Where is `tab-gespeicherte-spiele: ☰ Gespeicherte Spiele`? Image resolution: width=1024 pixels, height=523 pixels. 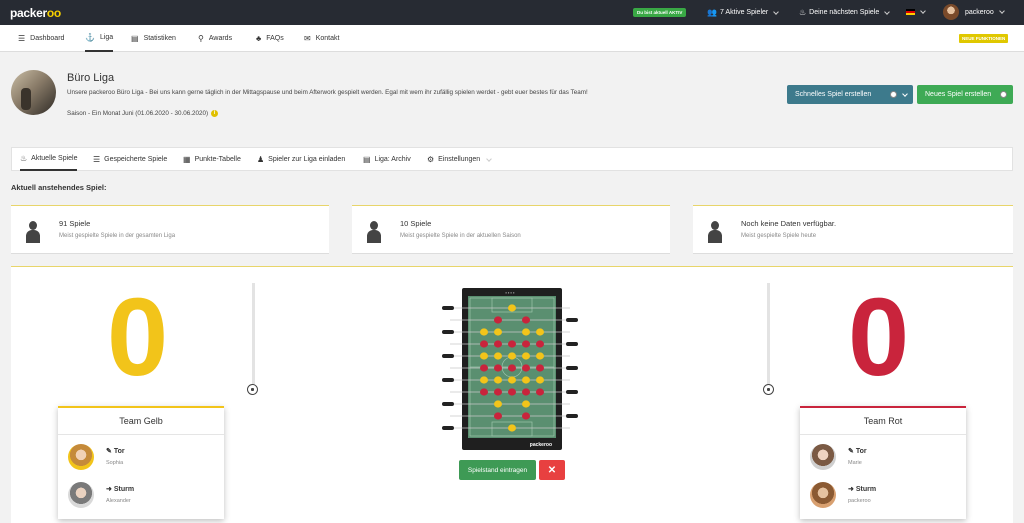
tab-gespeicherte-spiele: ☰ Gespeicherte Spiele is located at coordinates (130, 159).